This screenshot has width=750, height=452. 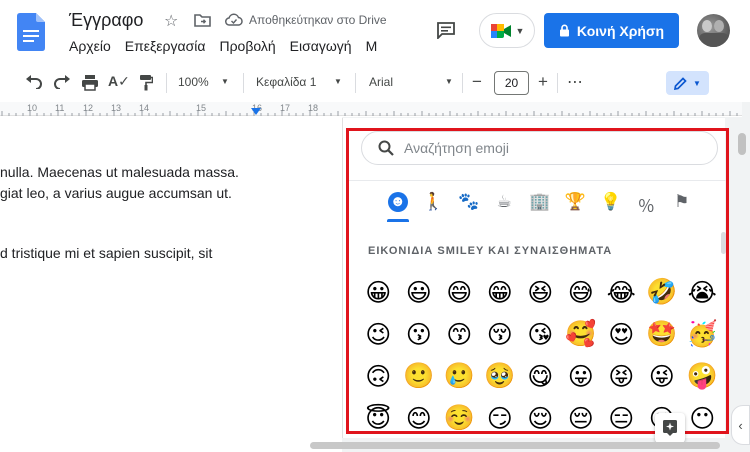 What do you see at coordinates (511, 83) in the screenshot?
I see `font-size-input: 20` at bounding box center [511, 83].